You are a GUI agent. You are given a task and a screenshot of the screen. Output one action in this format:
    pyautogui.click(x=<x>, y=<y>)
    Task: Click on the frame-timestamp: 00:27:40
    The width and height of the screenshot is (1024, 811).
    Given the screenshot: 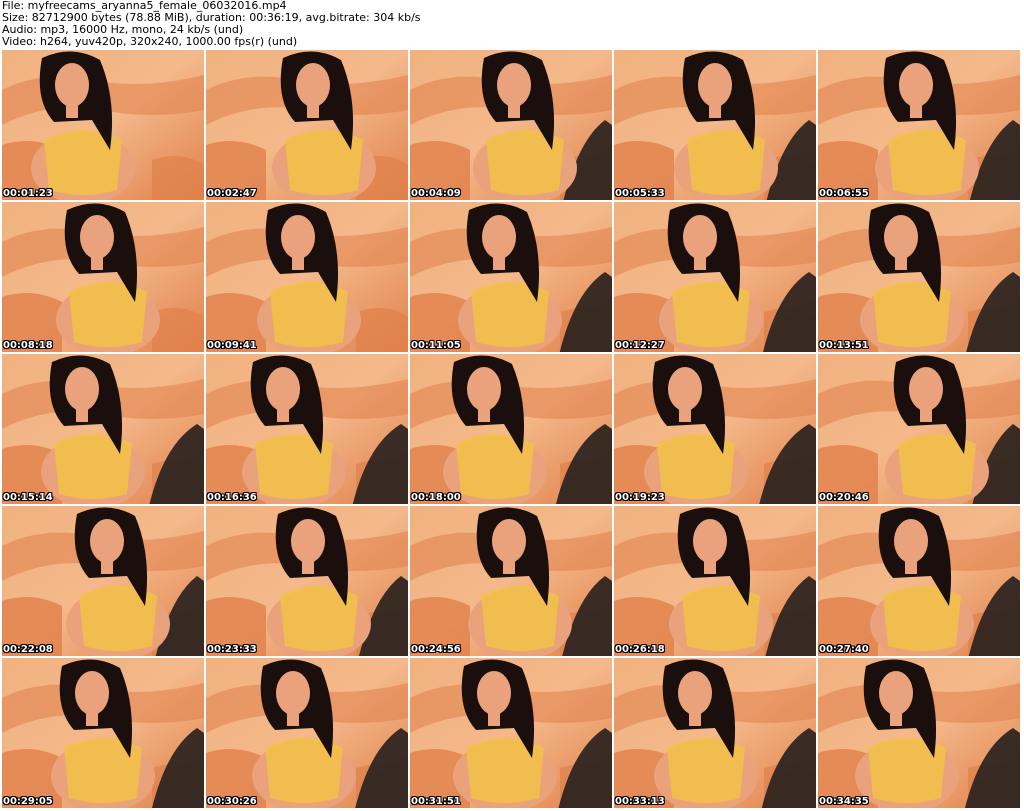 What is the action you would take?
    pyautogui.click(x=844, y=649)
    